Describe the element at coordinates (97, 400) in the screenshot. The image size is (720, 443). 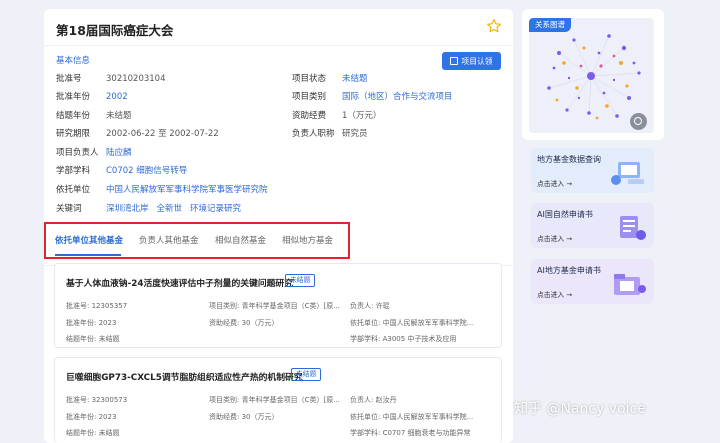
I see `project-meta: 批准号: 32300573` at that location.